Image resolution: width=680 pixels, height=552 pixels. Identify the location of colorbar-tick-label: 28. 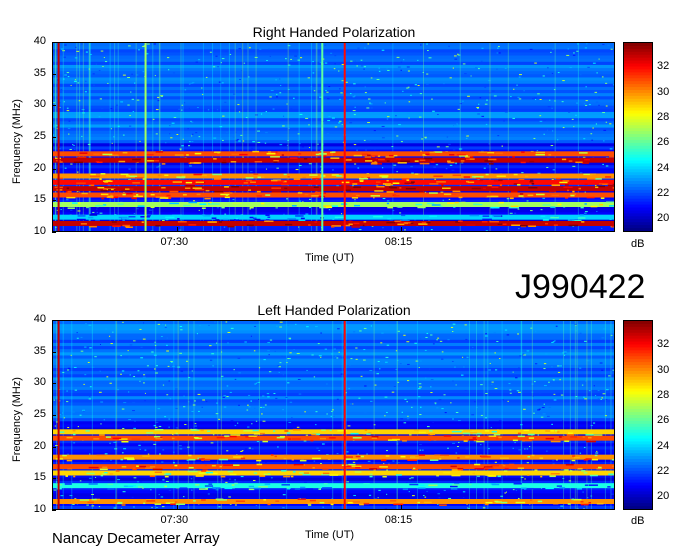
(663, 117).